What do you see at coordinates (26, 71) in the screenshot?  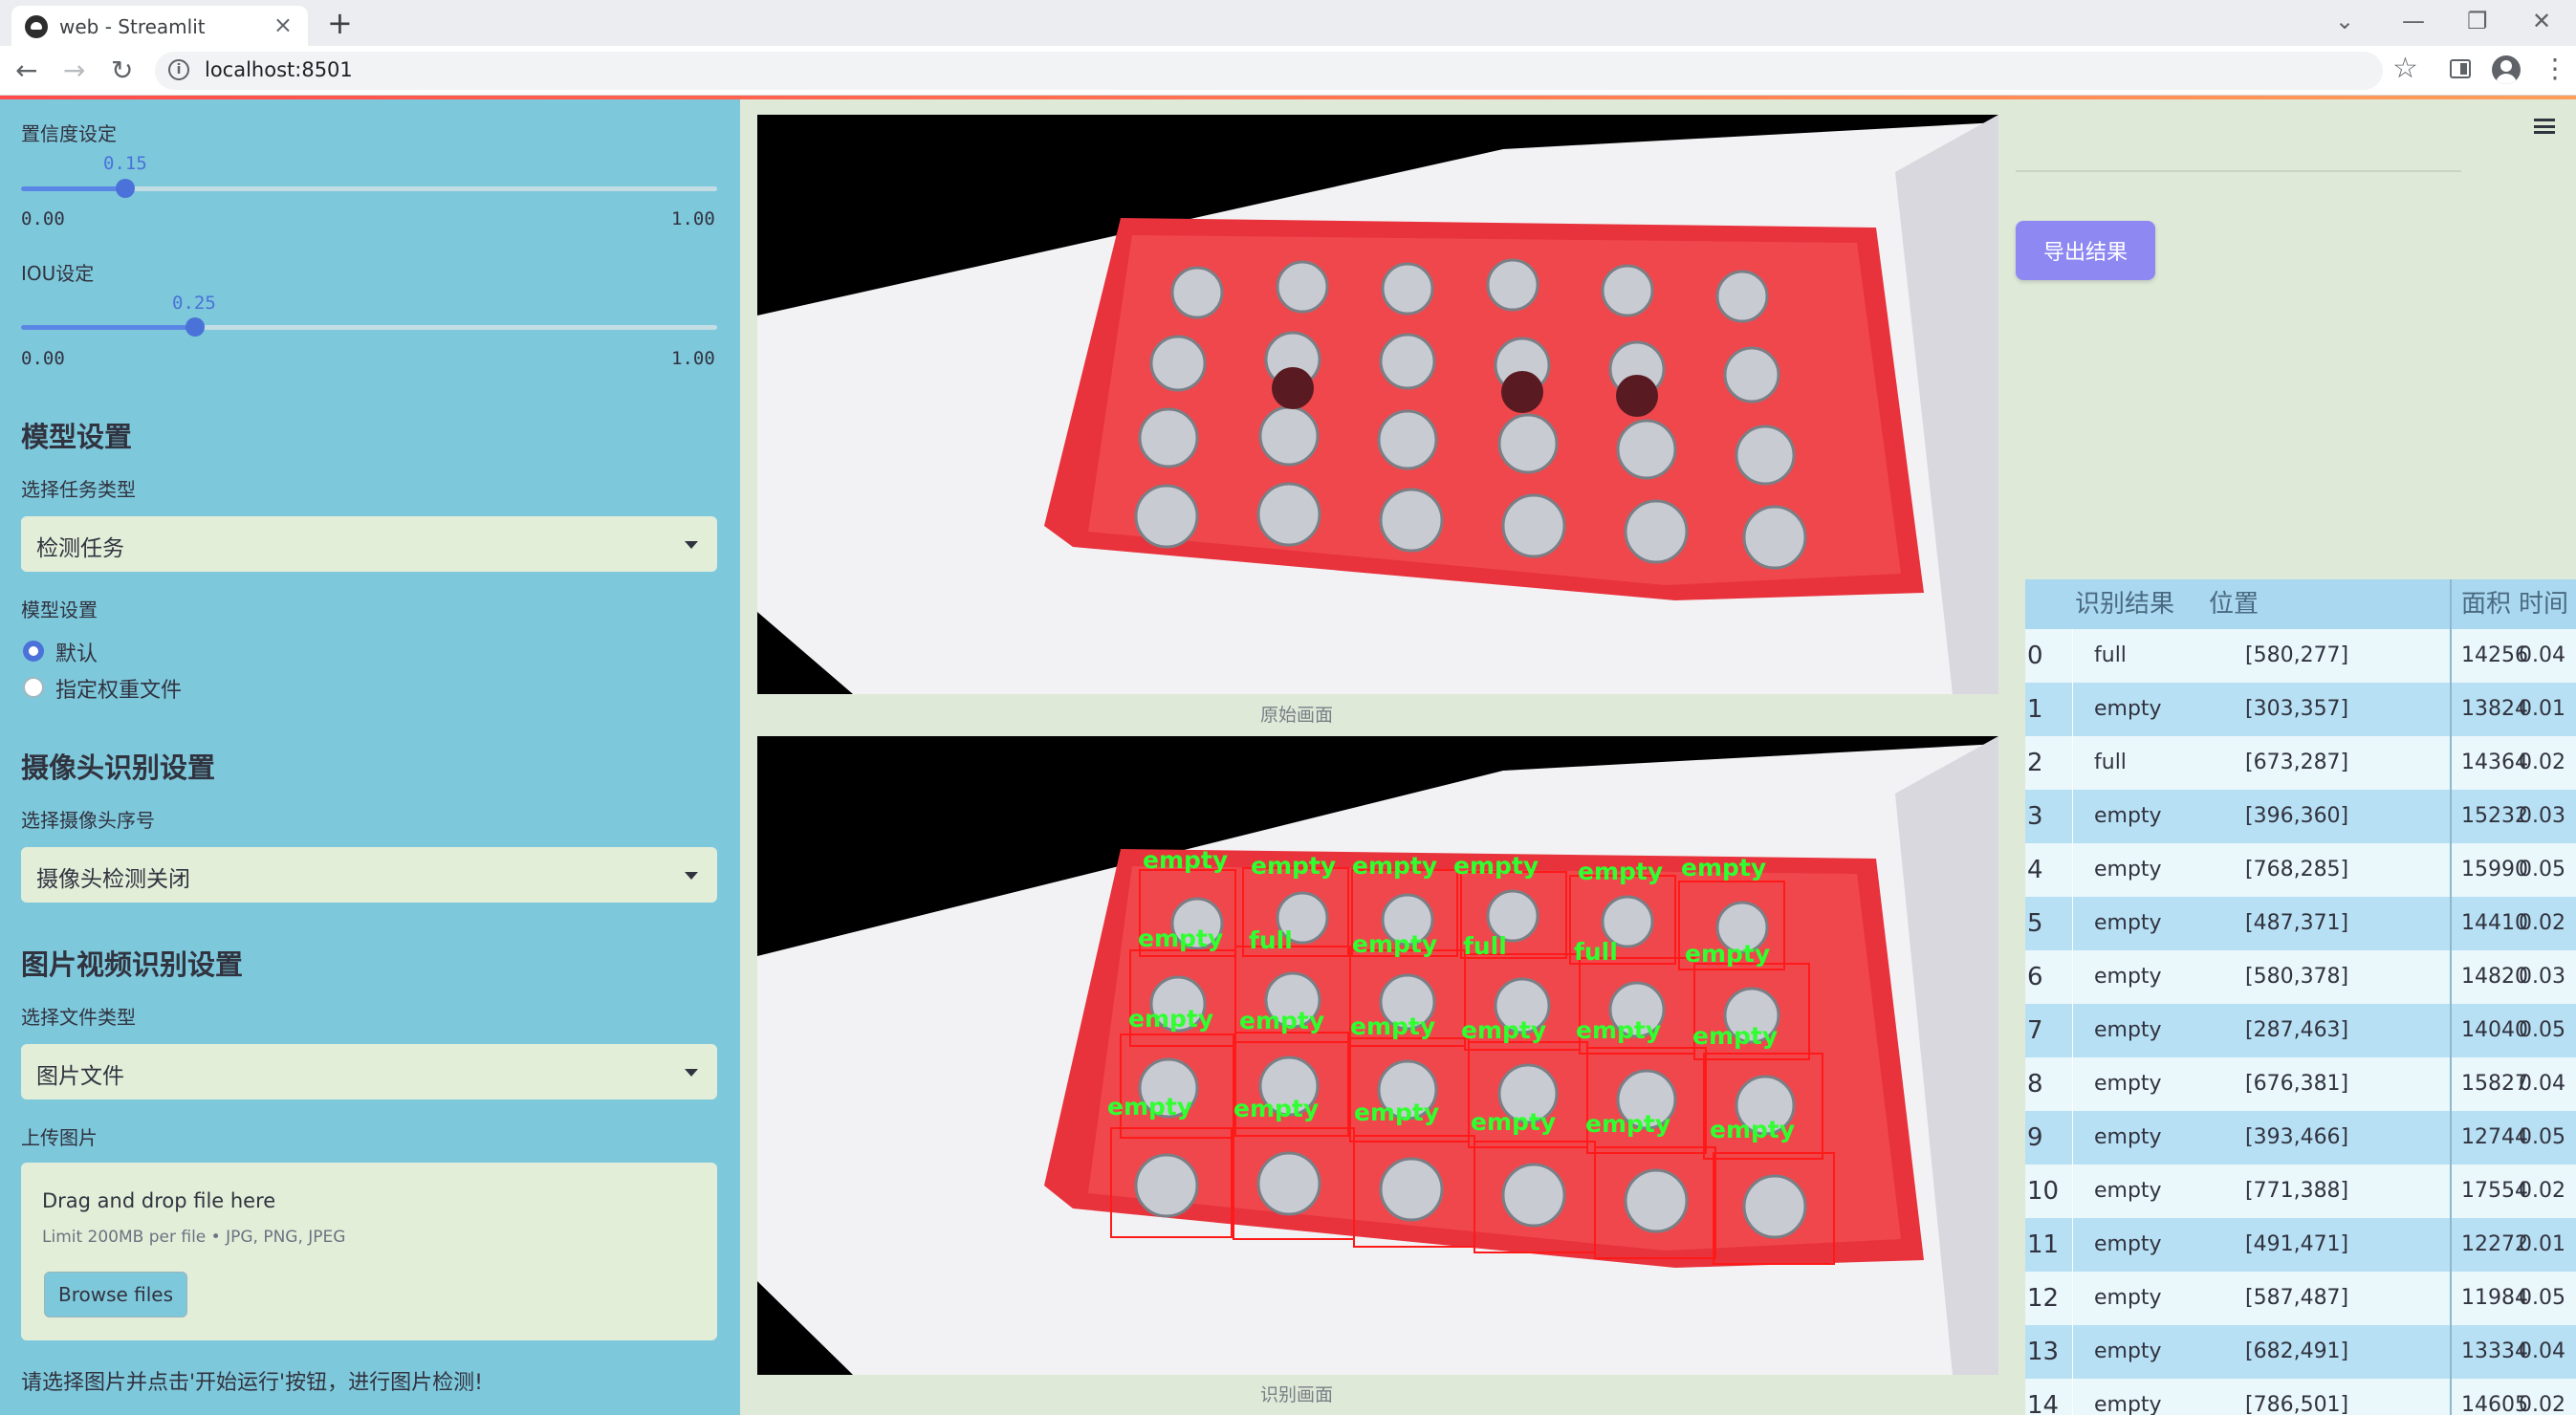 I see `back-arrow-icon: ←` at bounding box center [26, 71].